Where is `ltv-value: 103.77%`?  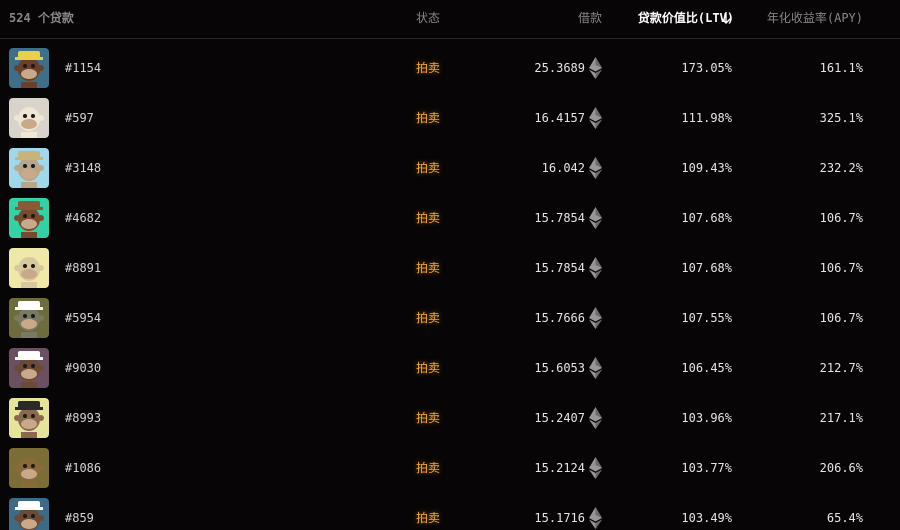
ltv-value: 103.77% is located at coordinates (706, 468).